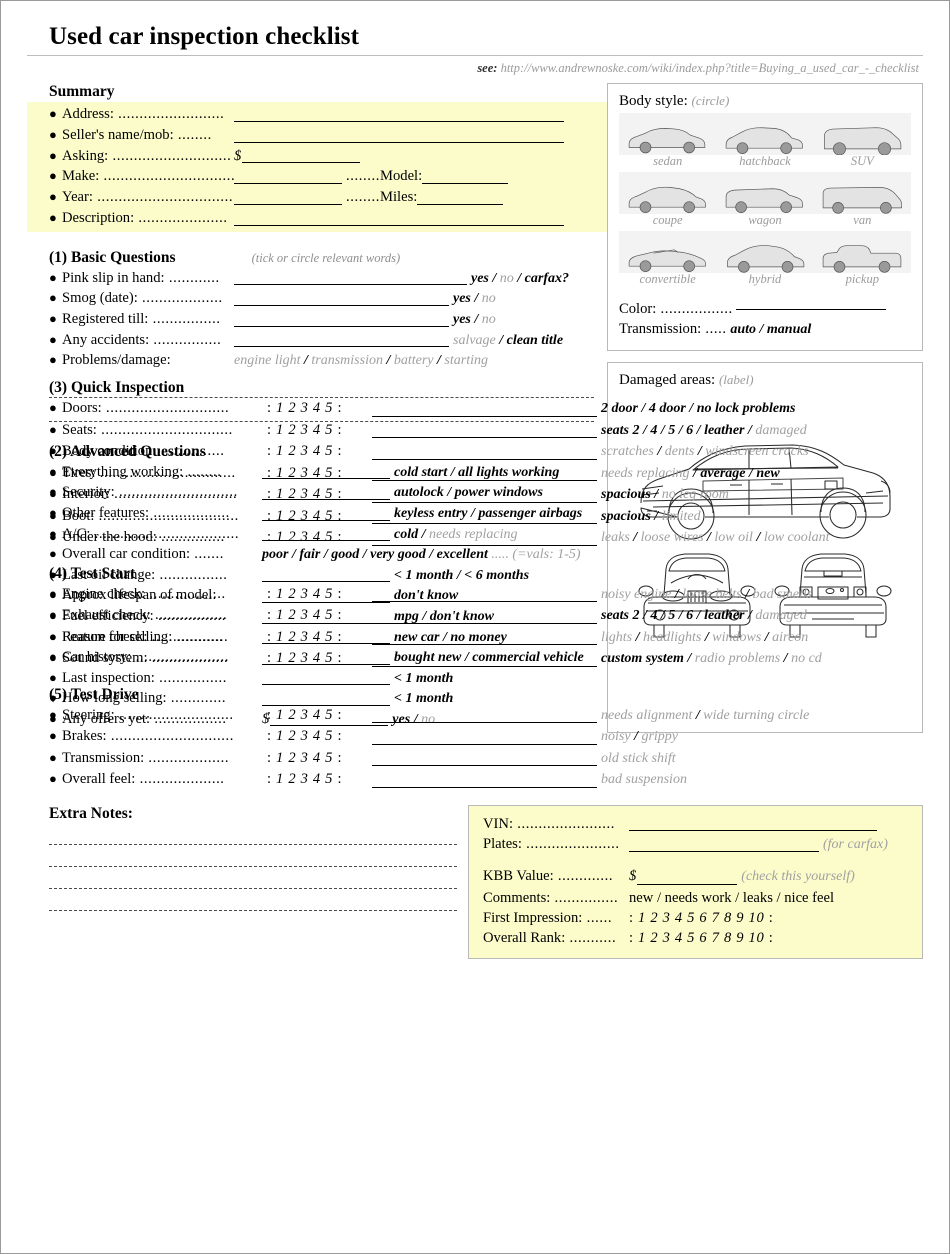 The height and width of the screenshot is (1254, 950). Describe the element at coordinates (651, 517) in the screenshot. I see `option-words: spacious / limited` at that location.